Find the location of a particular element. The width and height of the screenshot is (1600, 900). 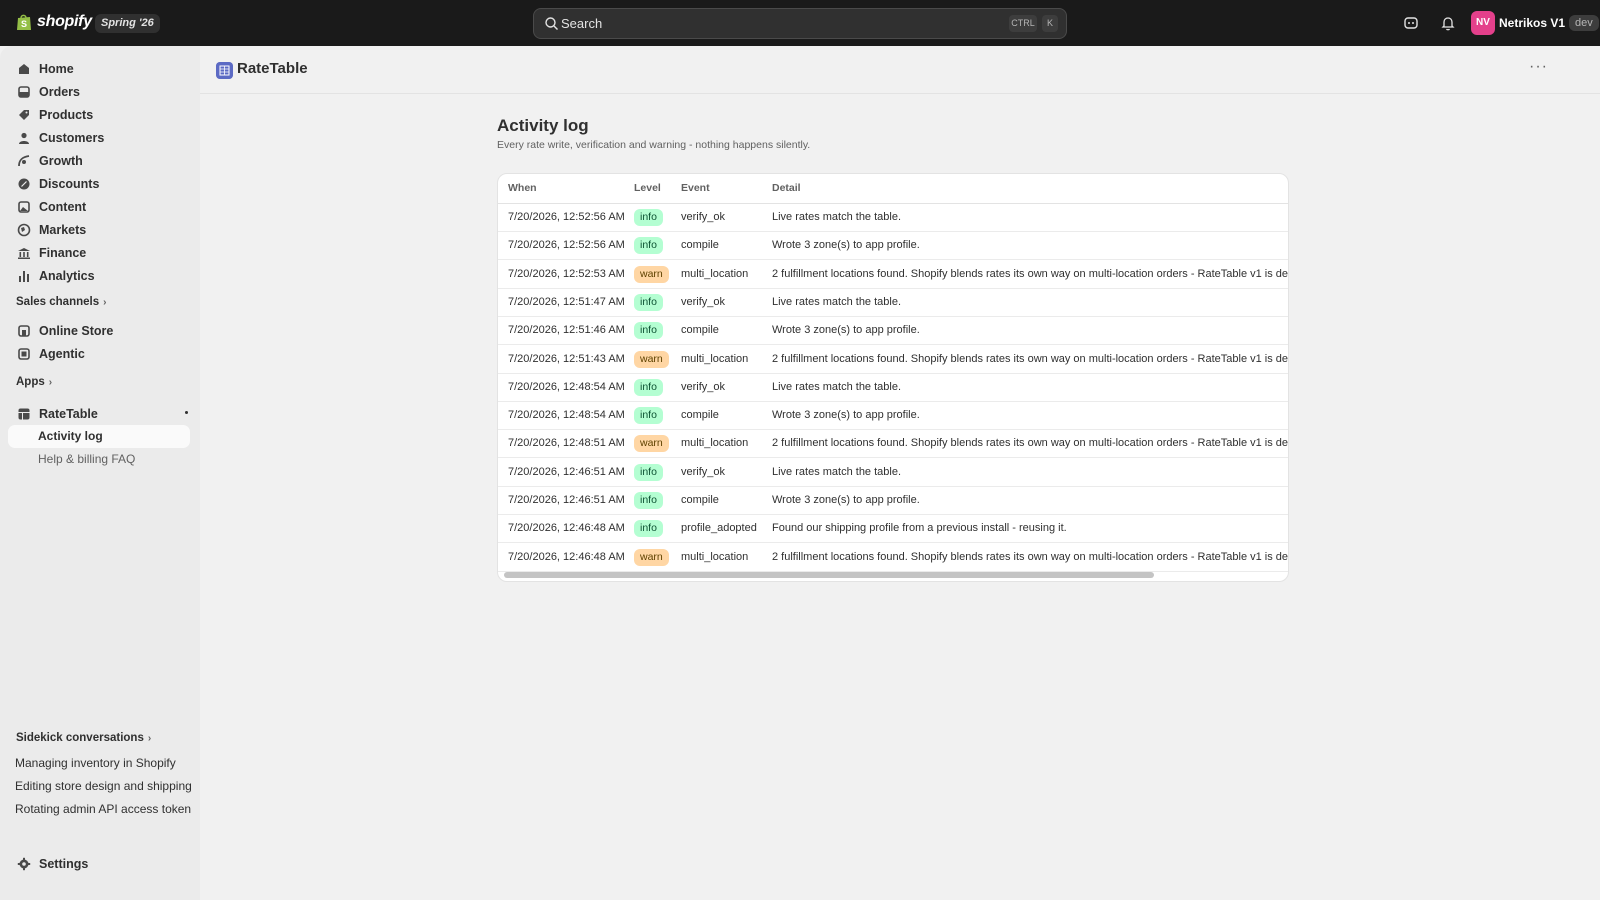

cell-when: 7/20/2026, 12:51:43 AM is located at coordinates (566, 358).